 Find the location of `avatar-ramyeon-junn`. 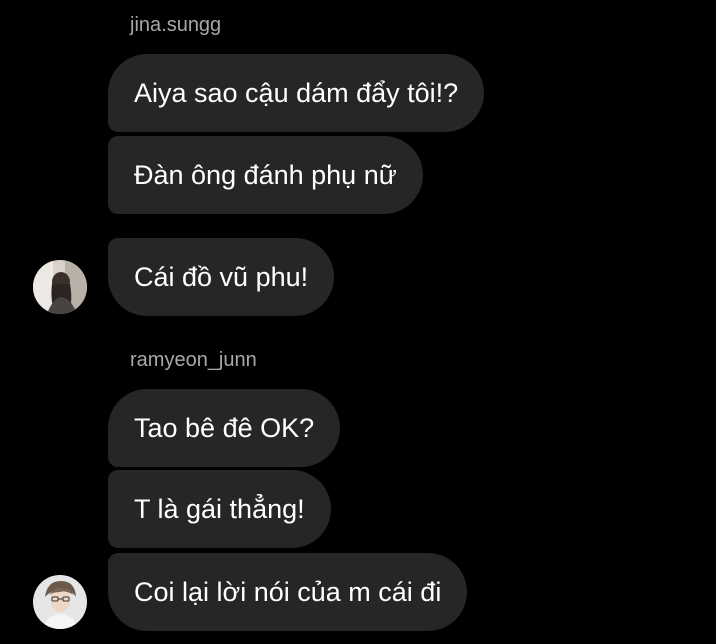

avatar-ramyeon-junn is located at coordinates (60, 602).